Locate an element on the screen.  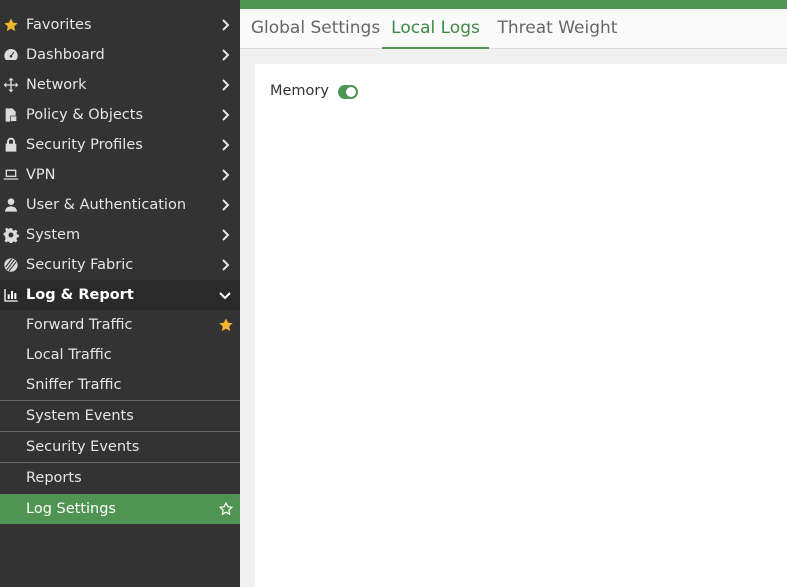
sidebar-item-label: Log & Report is located at coordinates (80, 295).